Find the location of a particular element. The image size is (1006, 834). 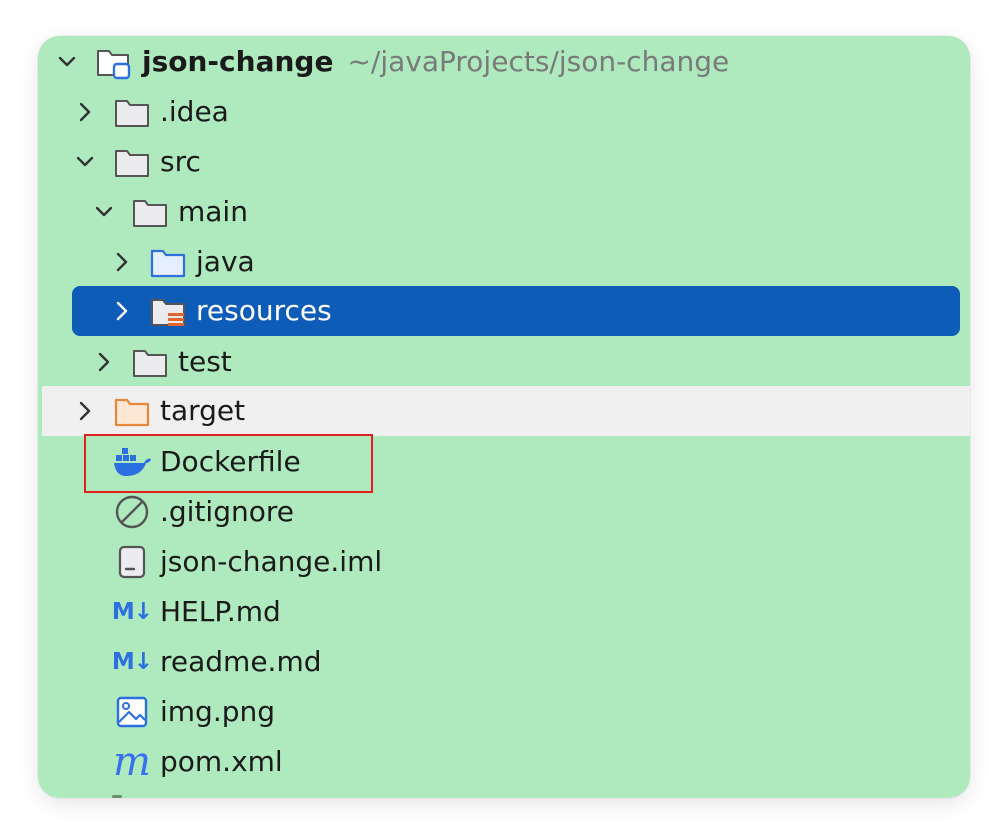

tree-item-label: test is located at coordinates (205, 361).